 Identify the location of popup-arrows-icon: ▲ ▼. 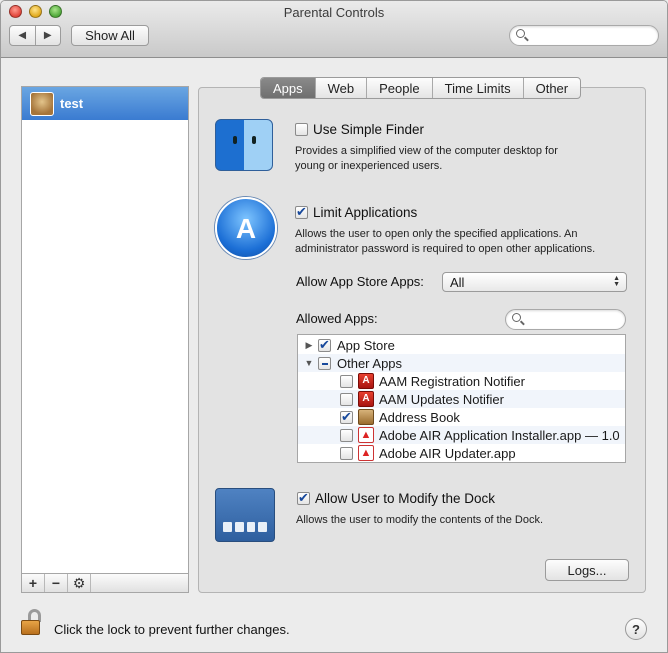
(616, 281).